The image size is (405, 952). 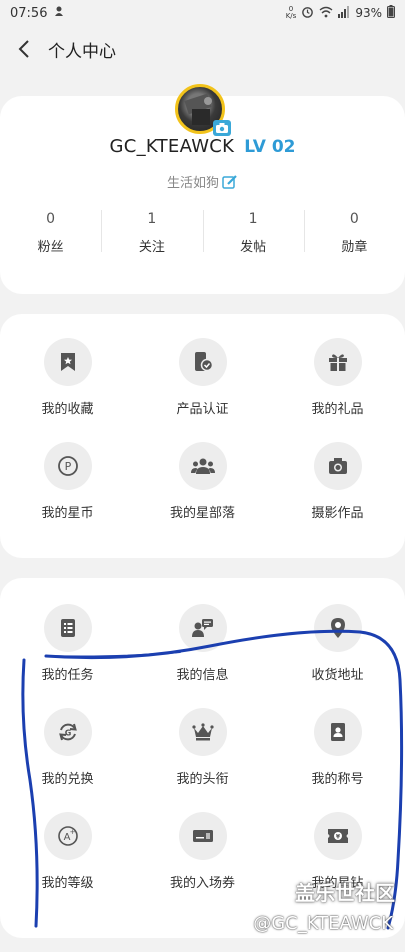 I want to click on menu-item-designation: 我的称号, so click(x=337, y=749).